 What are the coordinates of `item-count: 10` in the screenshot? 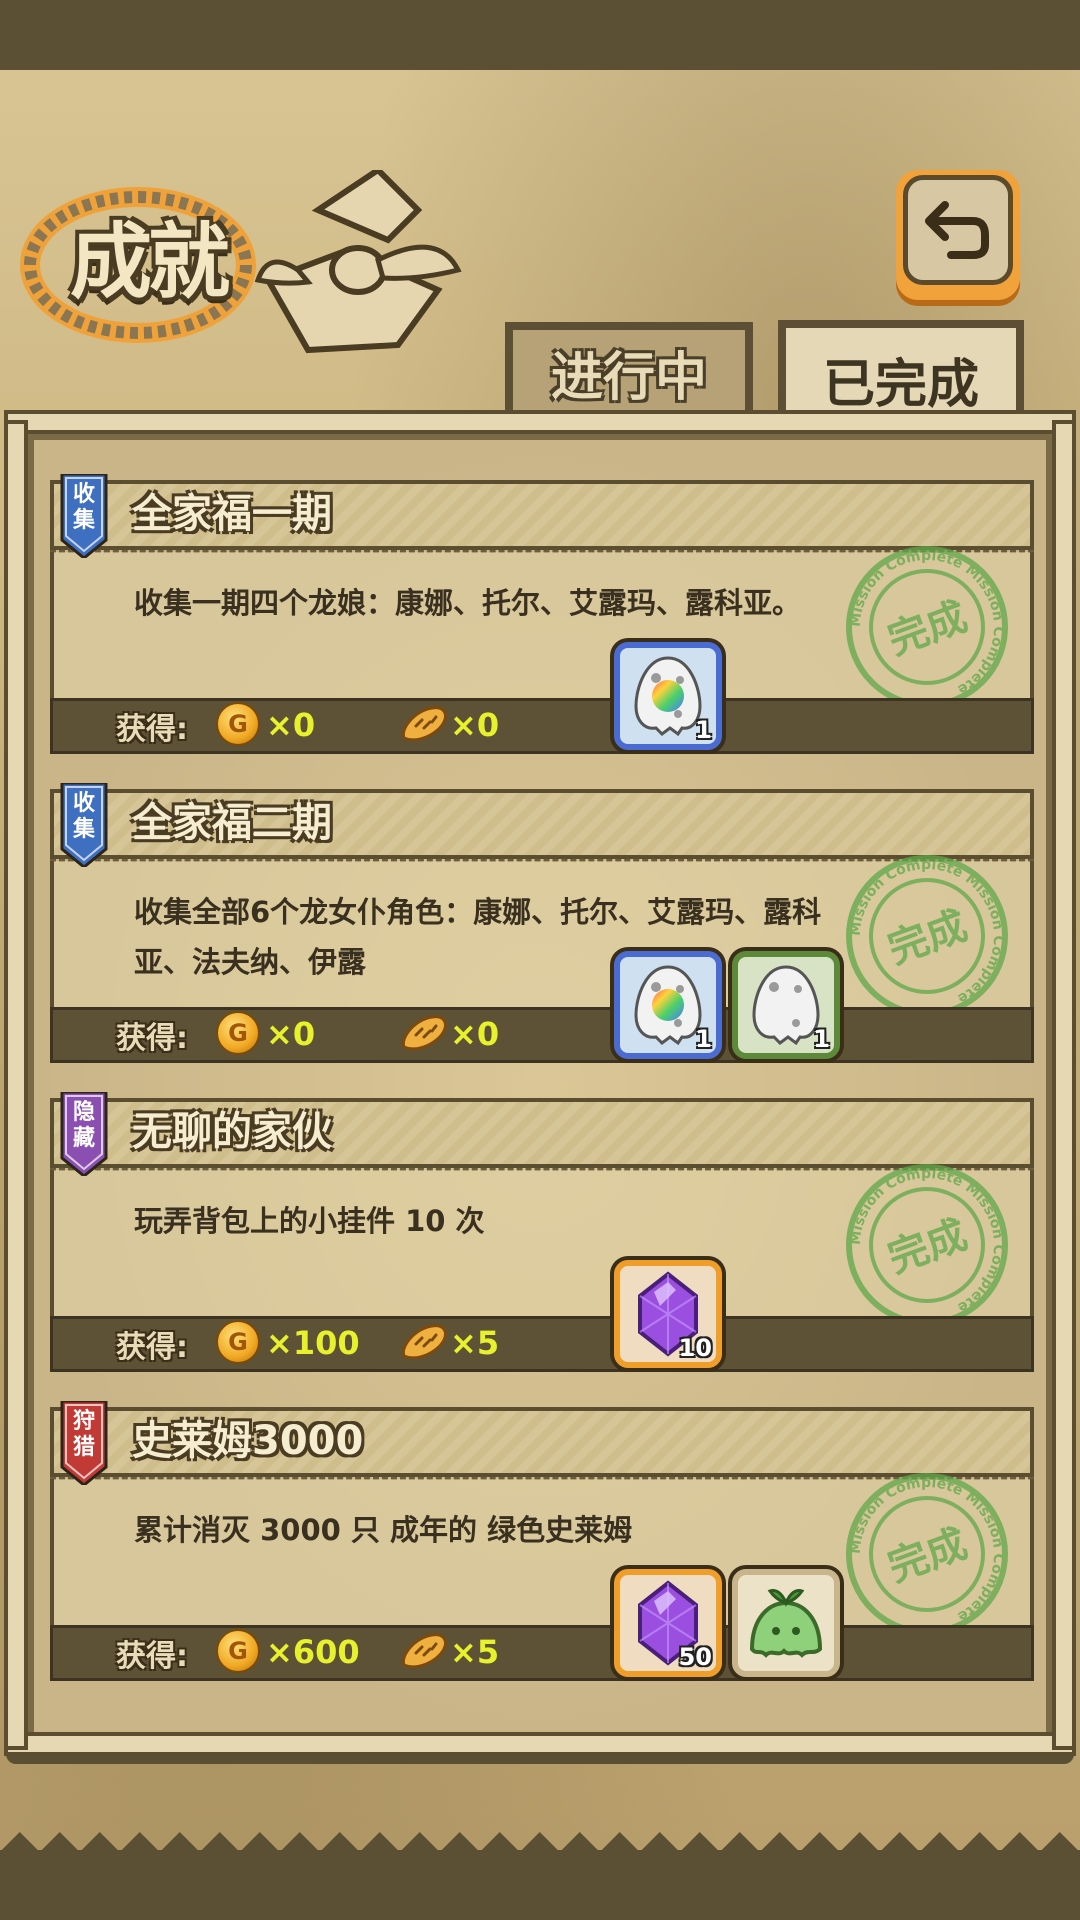 It's located at (695, 1348).